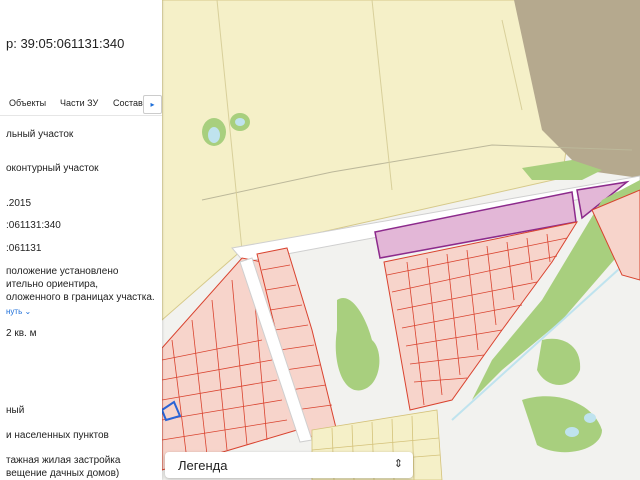  Describe the element at coordinates (152, 104) in the screenshot. I see `caret-right-icon: ▸` at that location.